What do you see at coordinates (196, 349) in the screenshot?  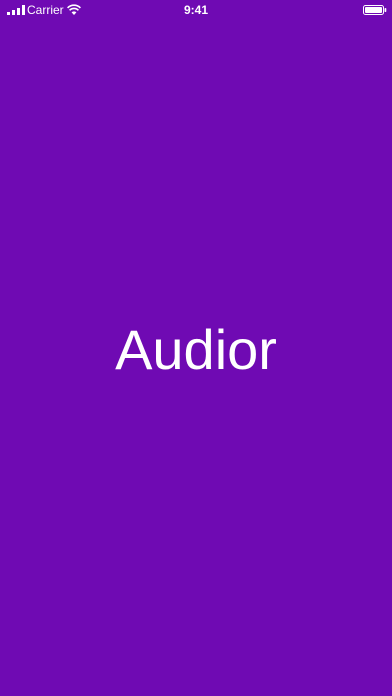 I see `app-name-title: Audior` at bounding box center [196, 349].